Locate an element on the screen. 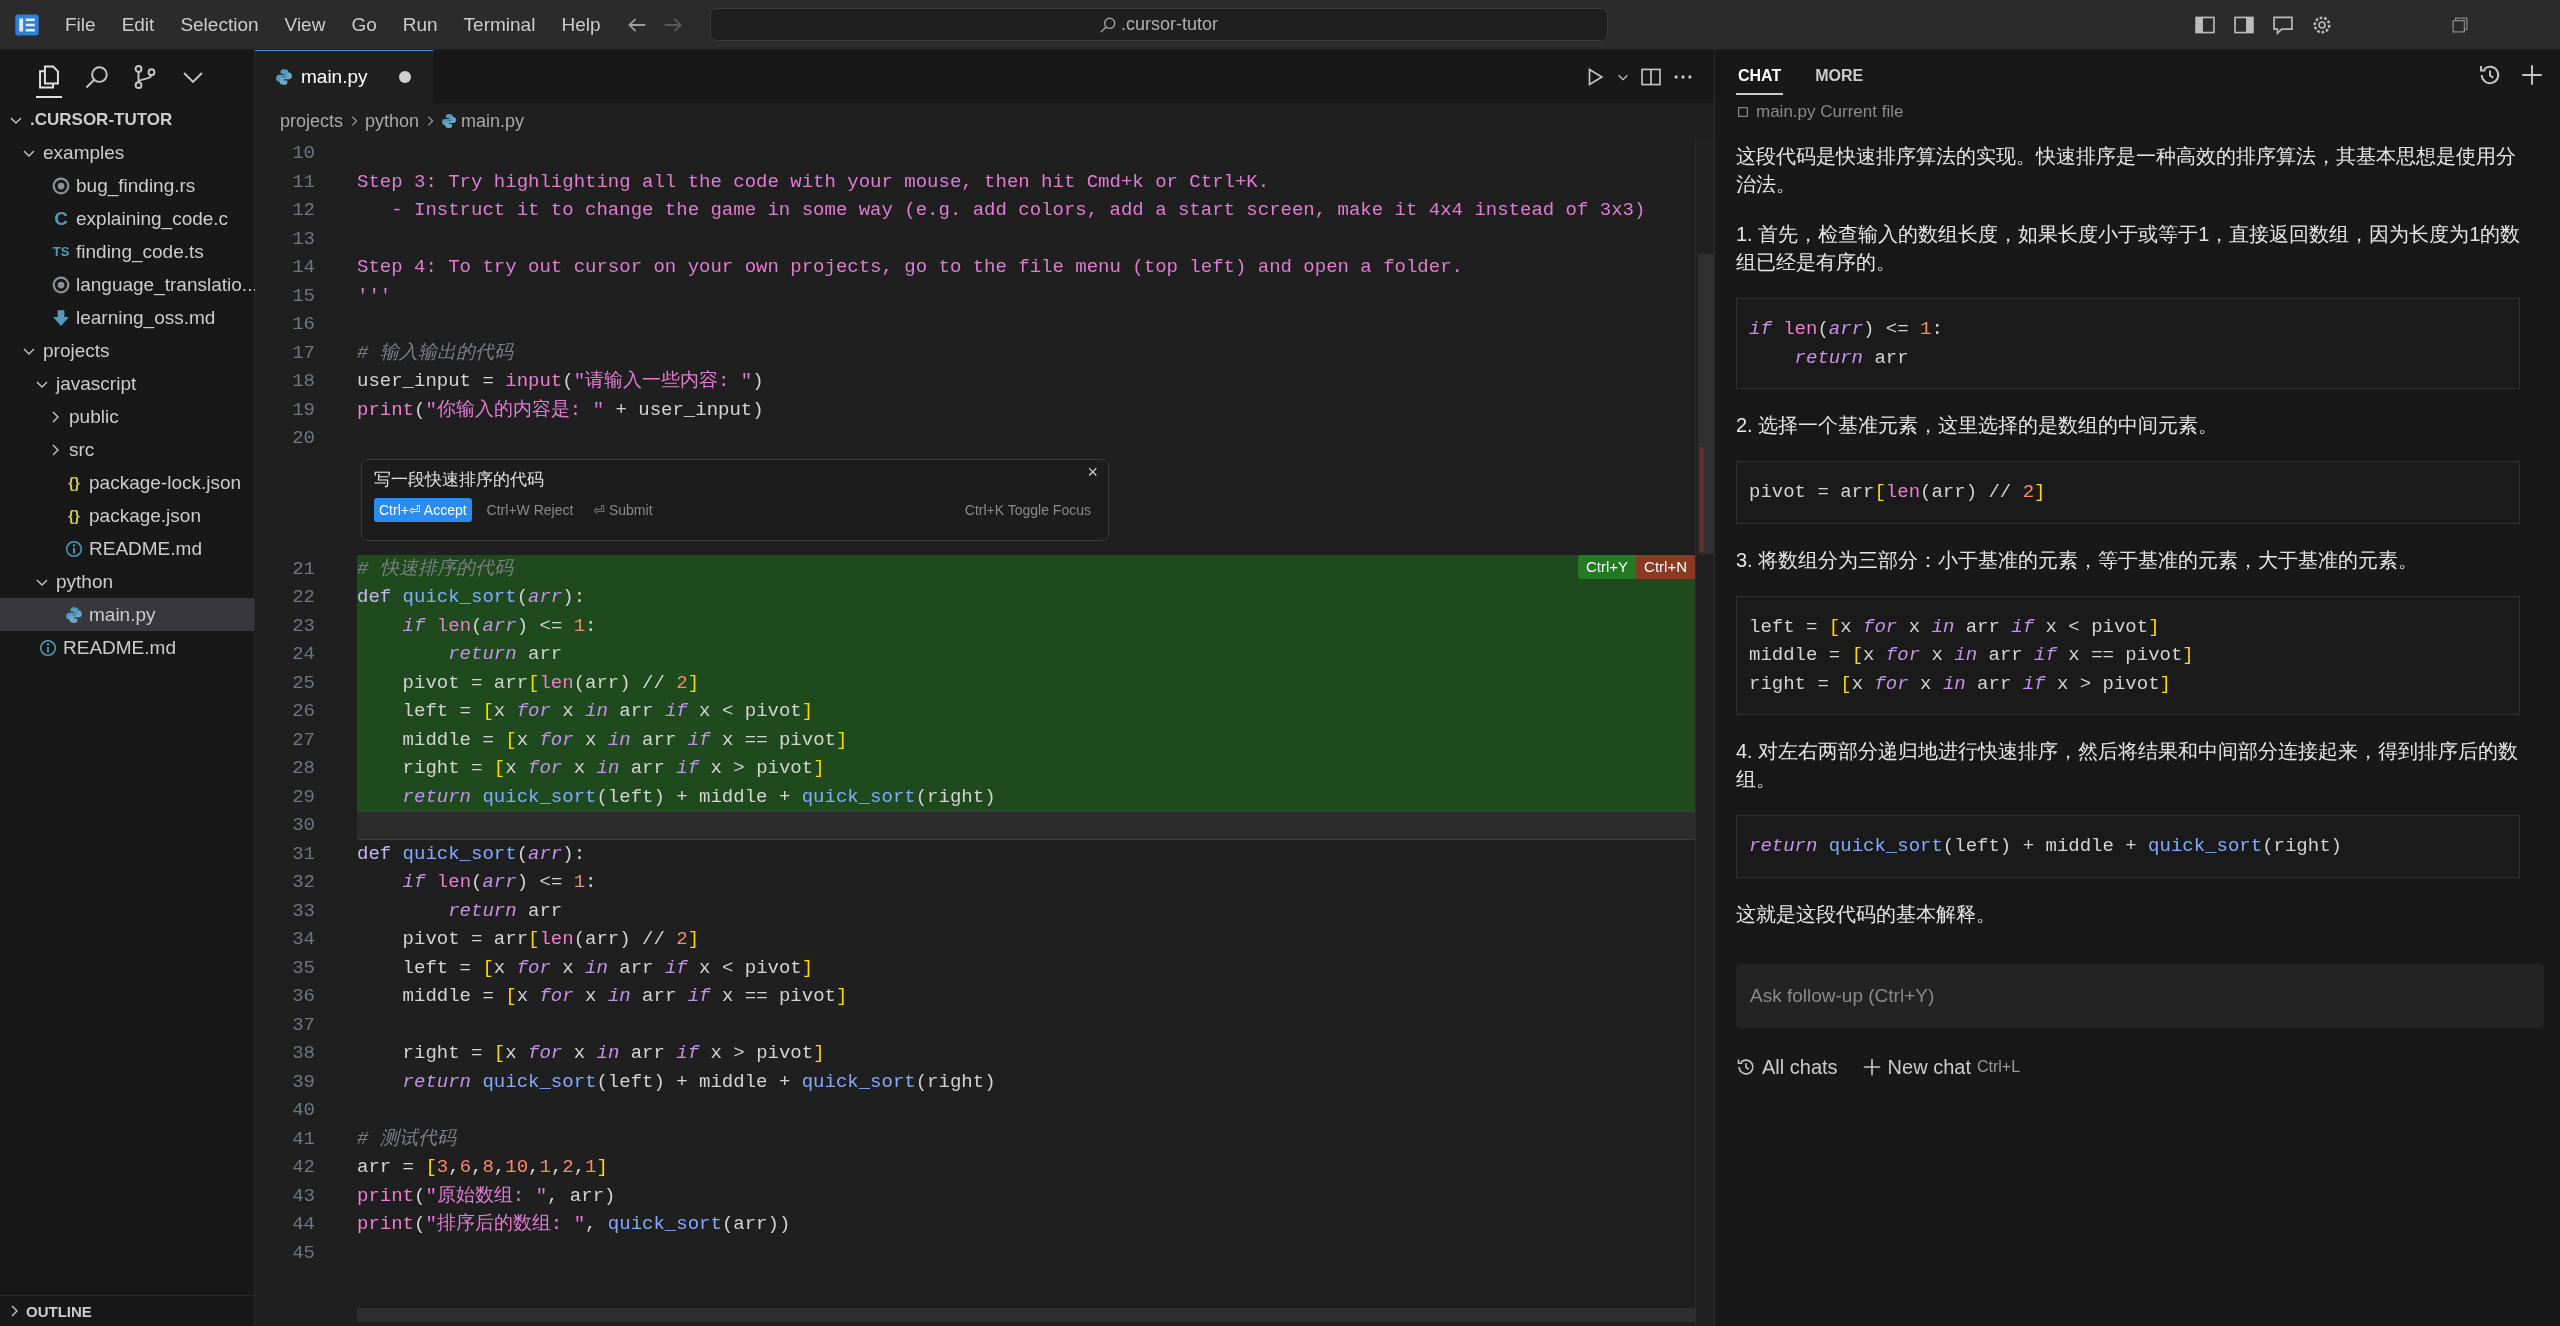 The width and height of the screenshot is (2560, 1326). line-number: 38 is located at coordinates (303, 1053).